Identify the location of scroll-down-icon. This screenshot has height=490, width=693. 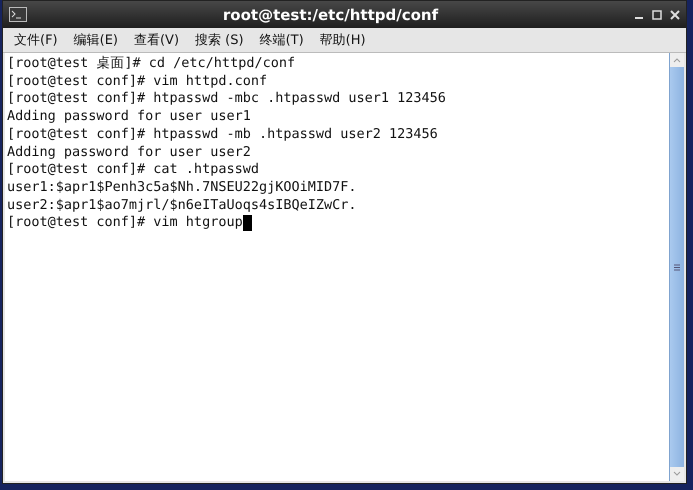
(677, 474).